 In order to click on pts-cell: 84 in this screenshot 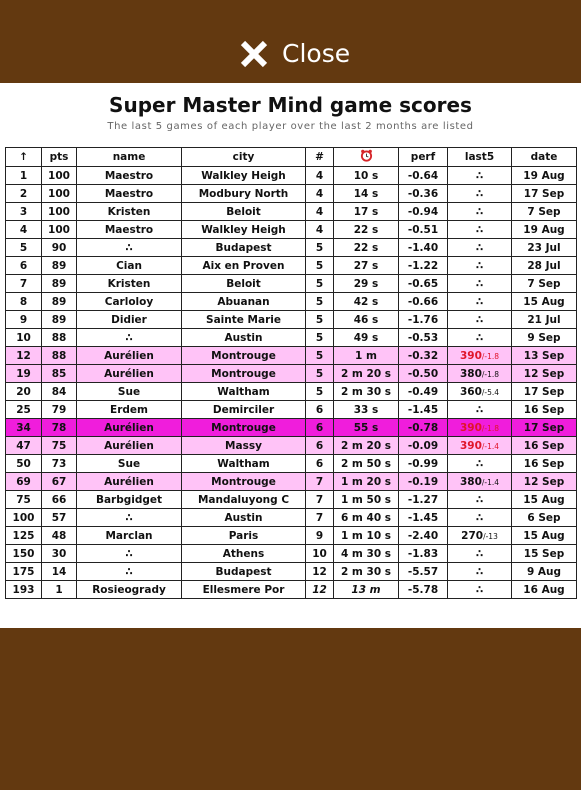, I will do `click(59, 391)`.